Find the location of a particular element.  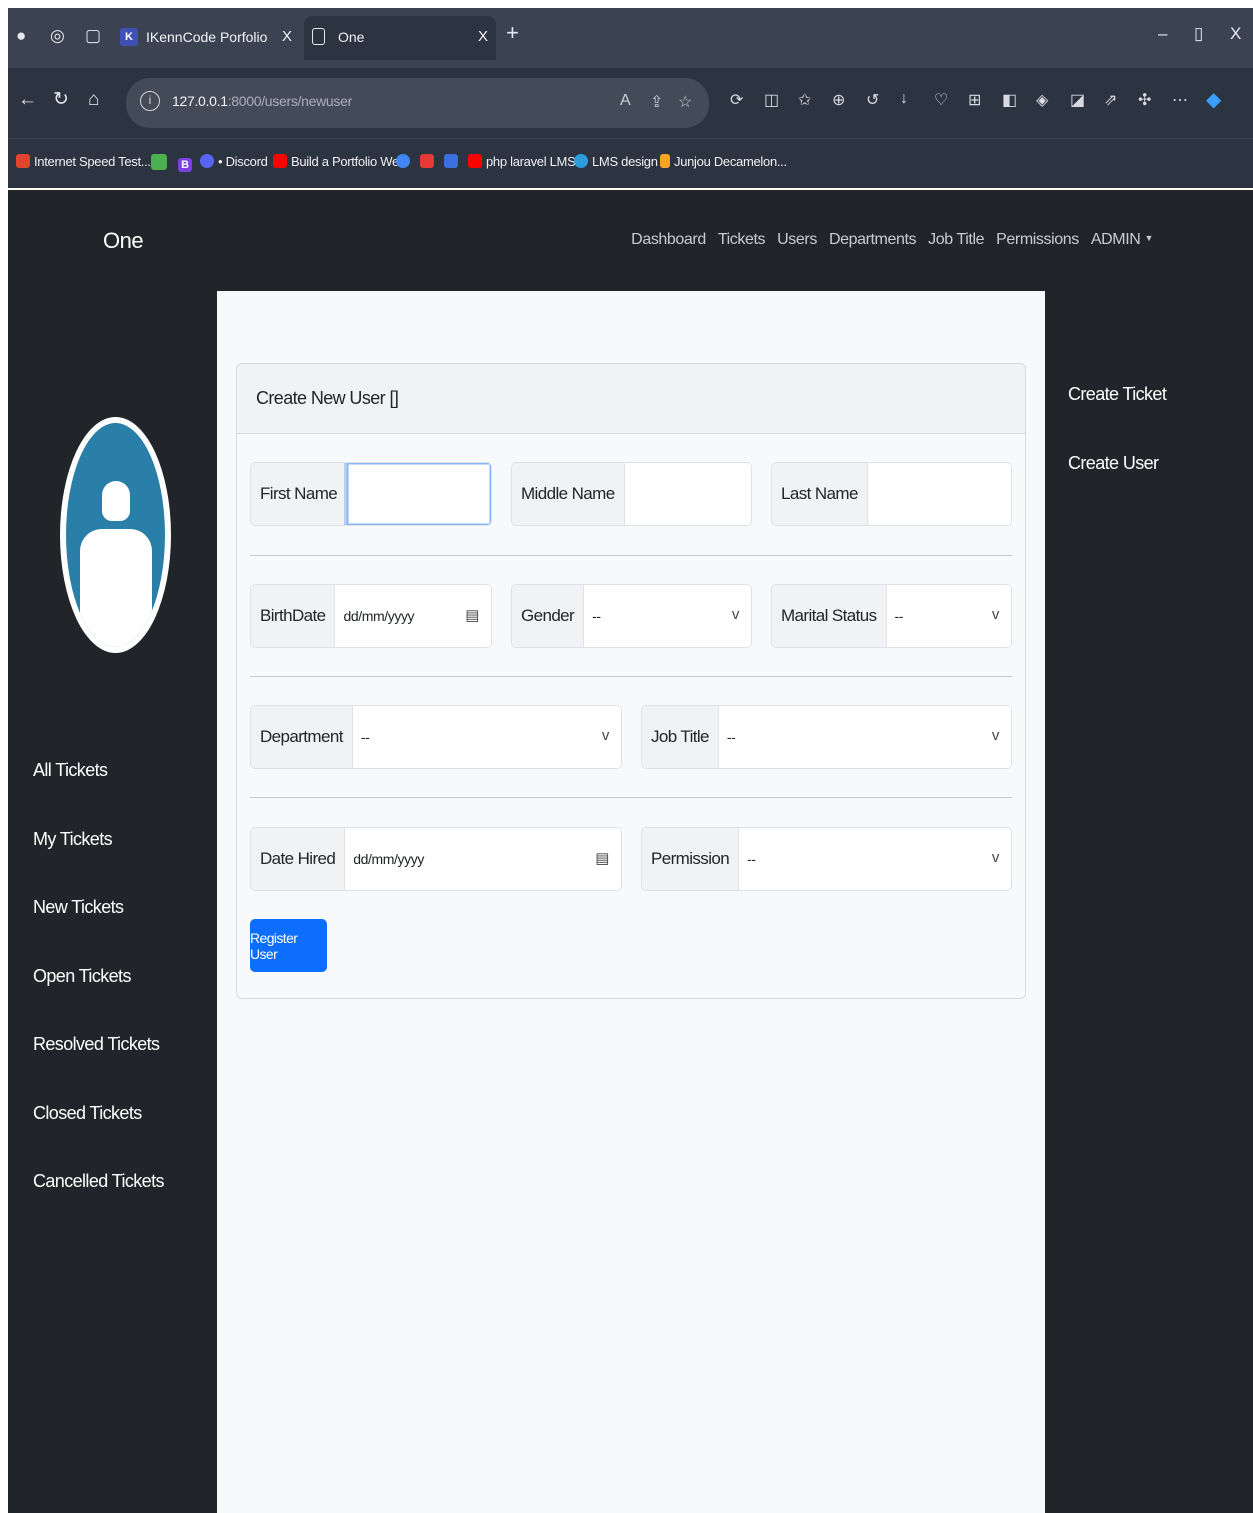

edge-bar-icon: ◧ is located at coordinates (1009, 100).